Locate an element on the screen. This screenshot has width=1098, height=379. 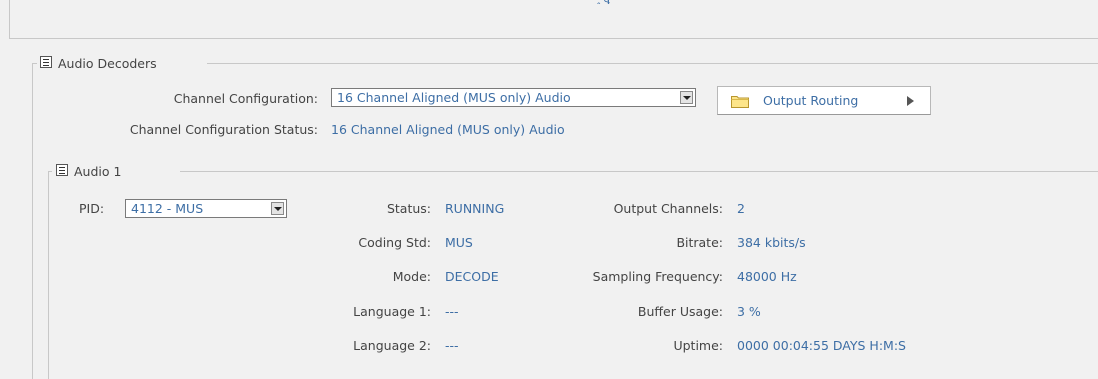
mode-value: DECODE is located at coordinates (472, 276).